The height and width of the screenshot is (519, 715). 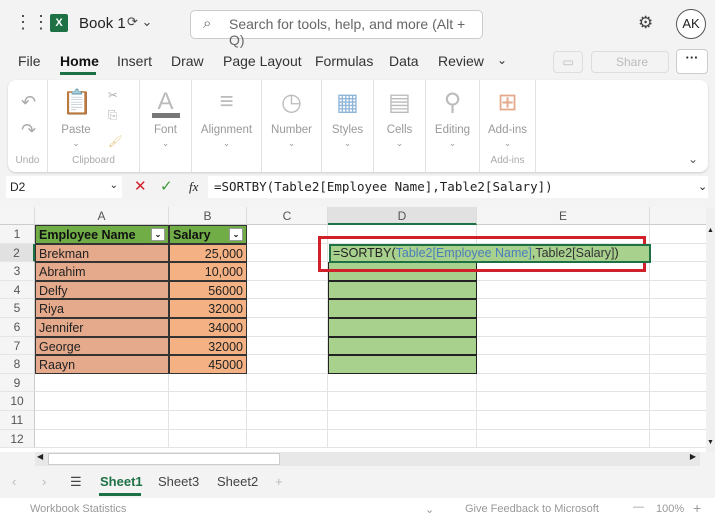 What do you see at coordinates (76, 114) in the screenshot?
I see `paste-button: 📋 Paste ⌄` at bounding box center [76, 114].